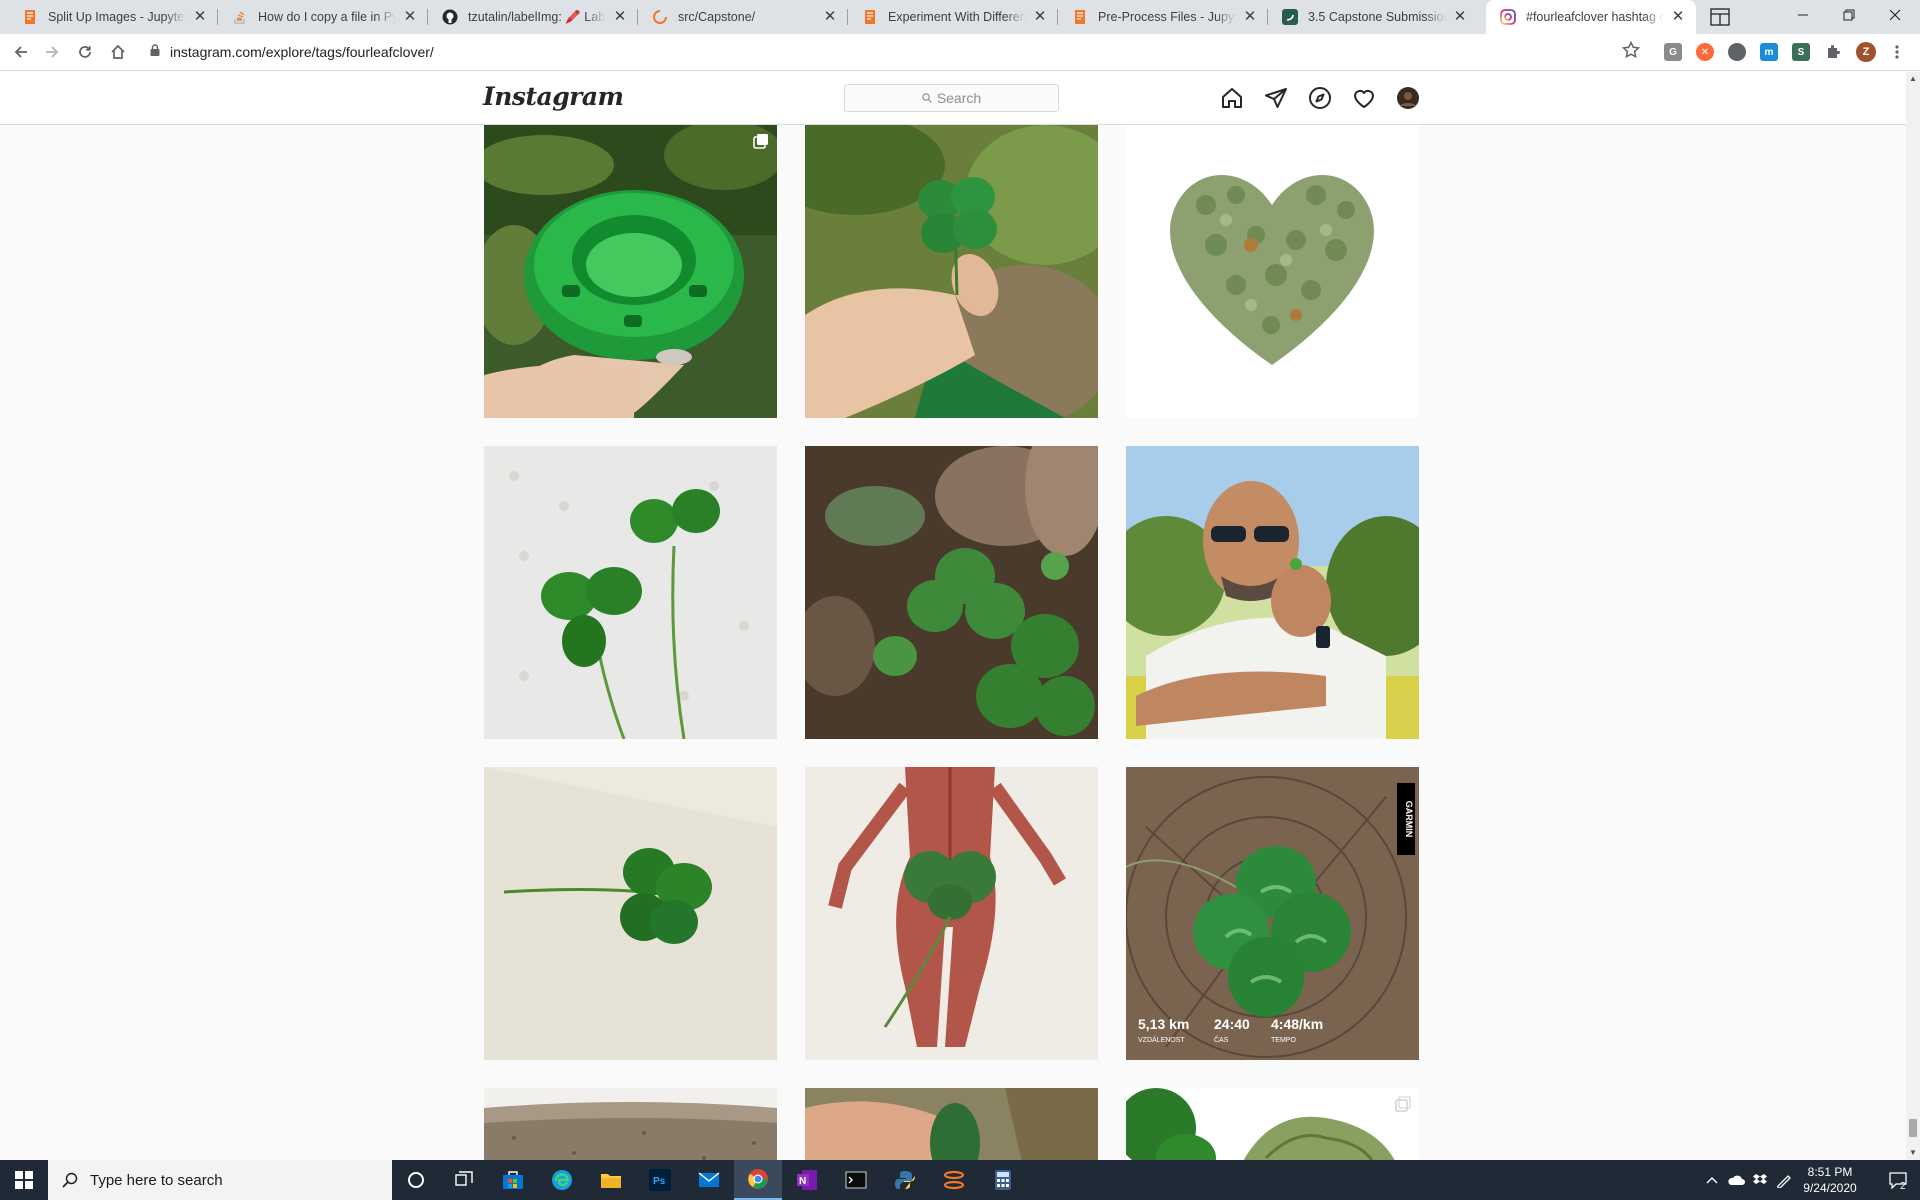 The height and width of the screenshot is (1200, 1920). What do you see at coordinates (1221, 1039) in the screenshot?
I see `garmin-stat-label: ČAS` at bounding box center [1221, 1039].